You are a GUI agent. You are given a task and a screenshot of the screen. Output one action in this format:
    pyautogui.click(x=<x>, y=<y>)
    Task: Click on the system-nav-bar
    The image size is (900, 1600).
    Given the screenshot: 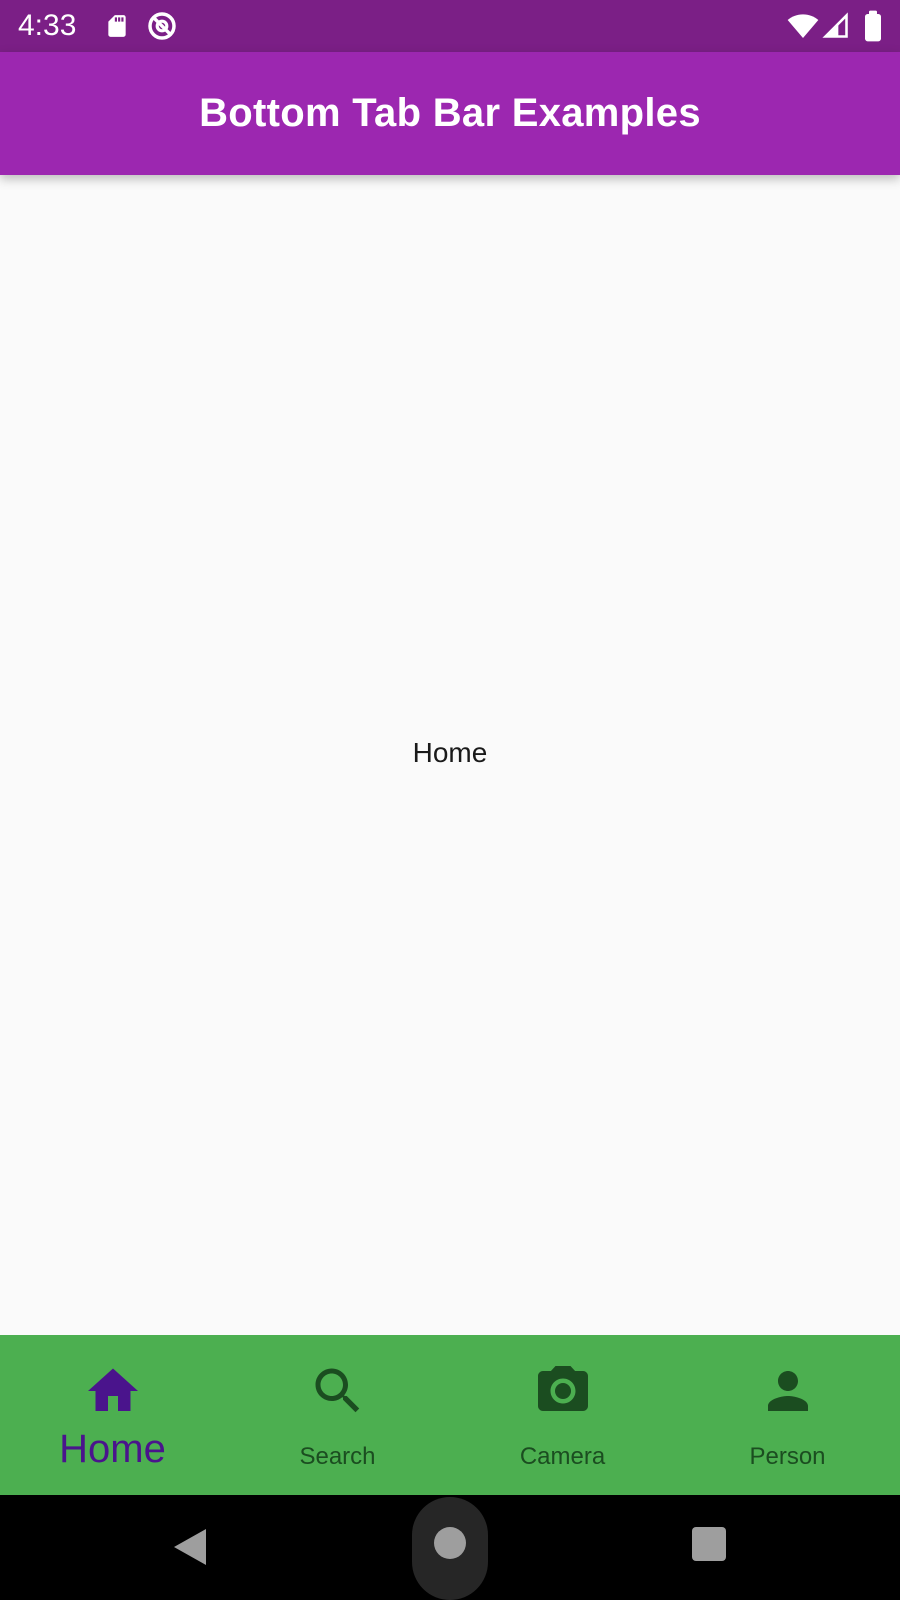 What is the action you would take?
    pyautogui.click(x=450, y=1547)
    